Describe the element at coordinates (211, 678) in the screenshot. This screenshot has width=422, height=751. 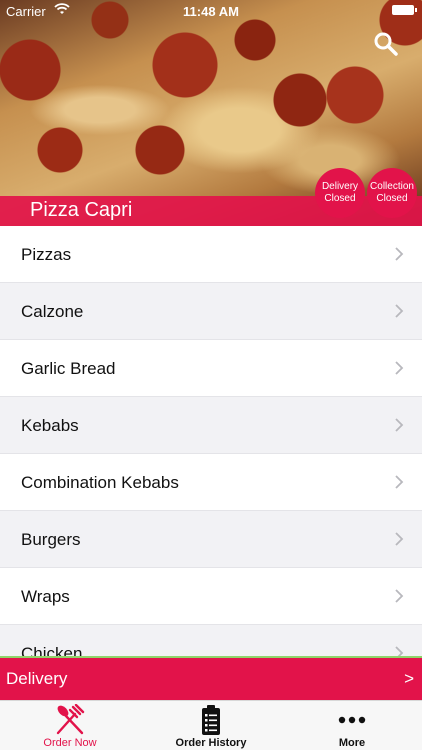
I see `delivery-mode-bar: Delivery >` at that location.